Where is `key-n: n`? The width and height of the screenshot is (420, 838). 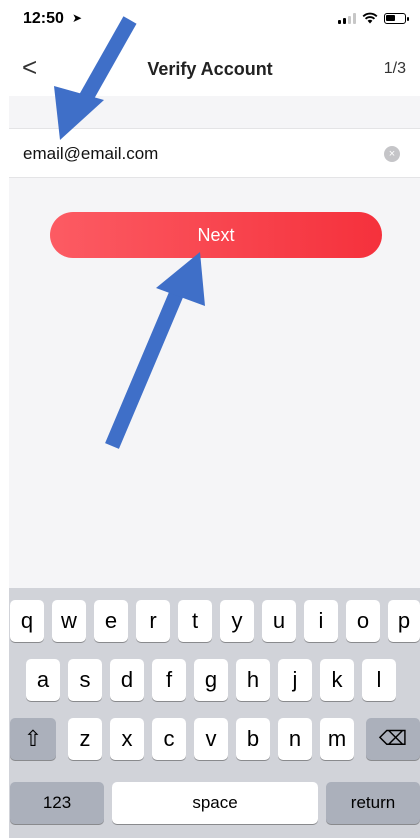 key-n: n is located at coordinates (295, 739).